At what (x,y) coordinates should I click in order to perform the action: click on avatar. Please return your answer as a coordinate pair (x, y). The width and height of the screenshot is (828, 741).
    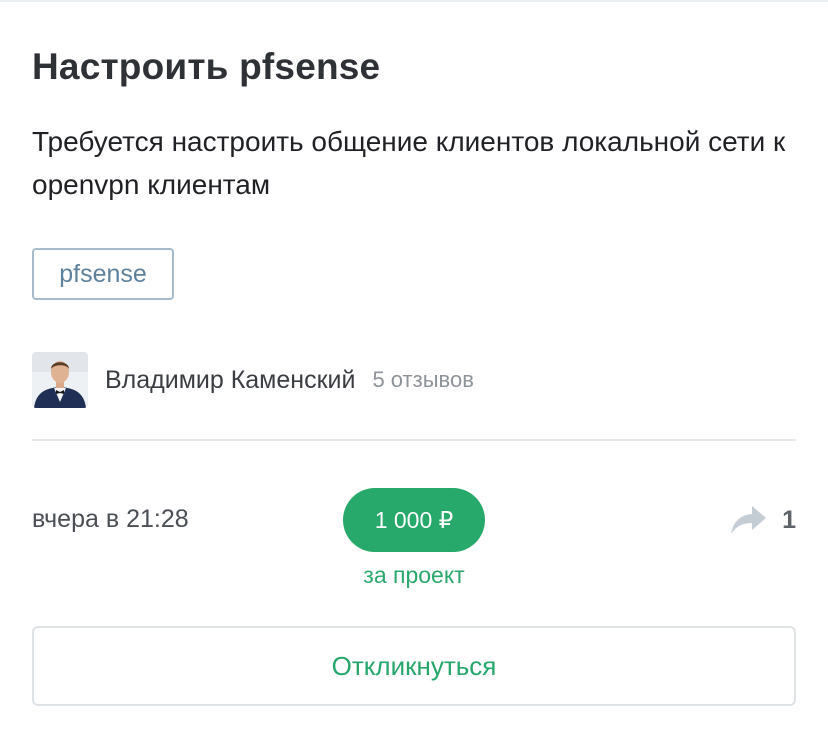
    Looking at the image, I should click on (60, 380).